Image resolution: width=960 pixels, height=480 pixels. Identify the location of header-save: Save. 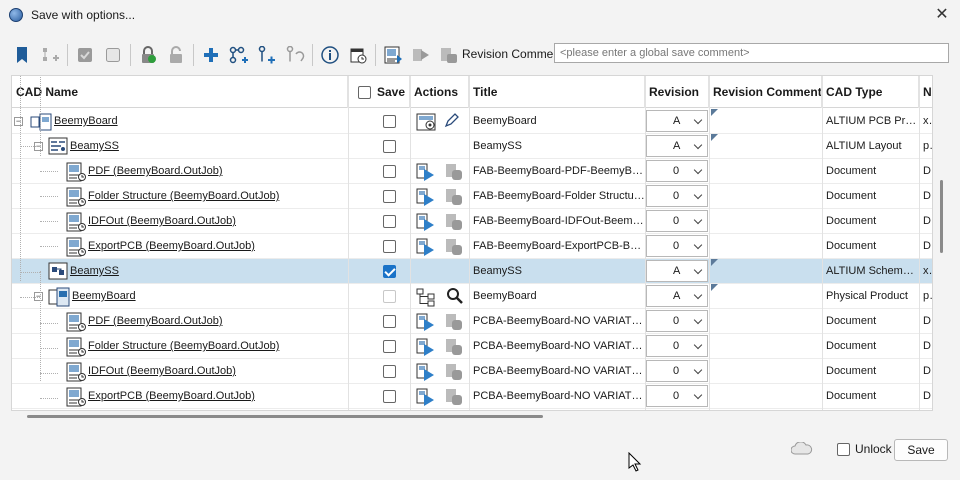
(379, 92).